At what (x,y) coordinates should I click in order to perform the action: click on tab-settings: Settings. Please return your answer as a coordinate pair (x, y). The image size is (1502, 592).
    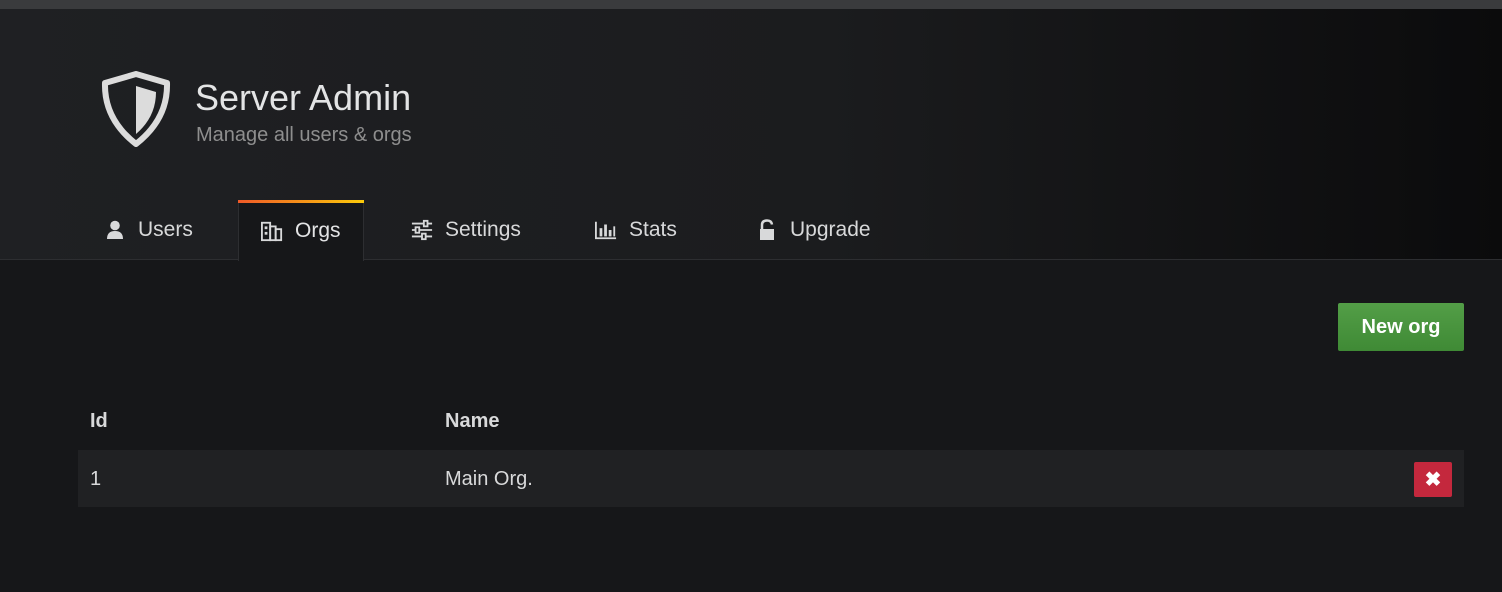
    Looking at the image, I should click on (466, 230).